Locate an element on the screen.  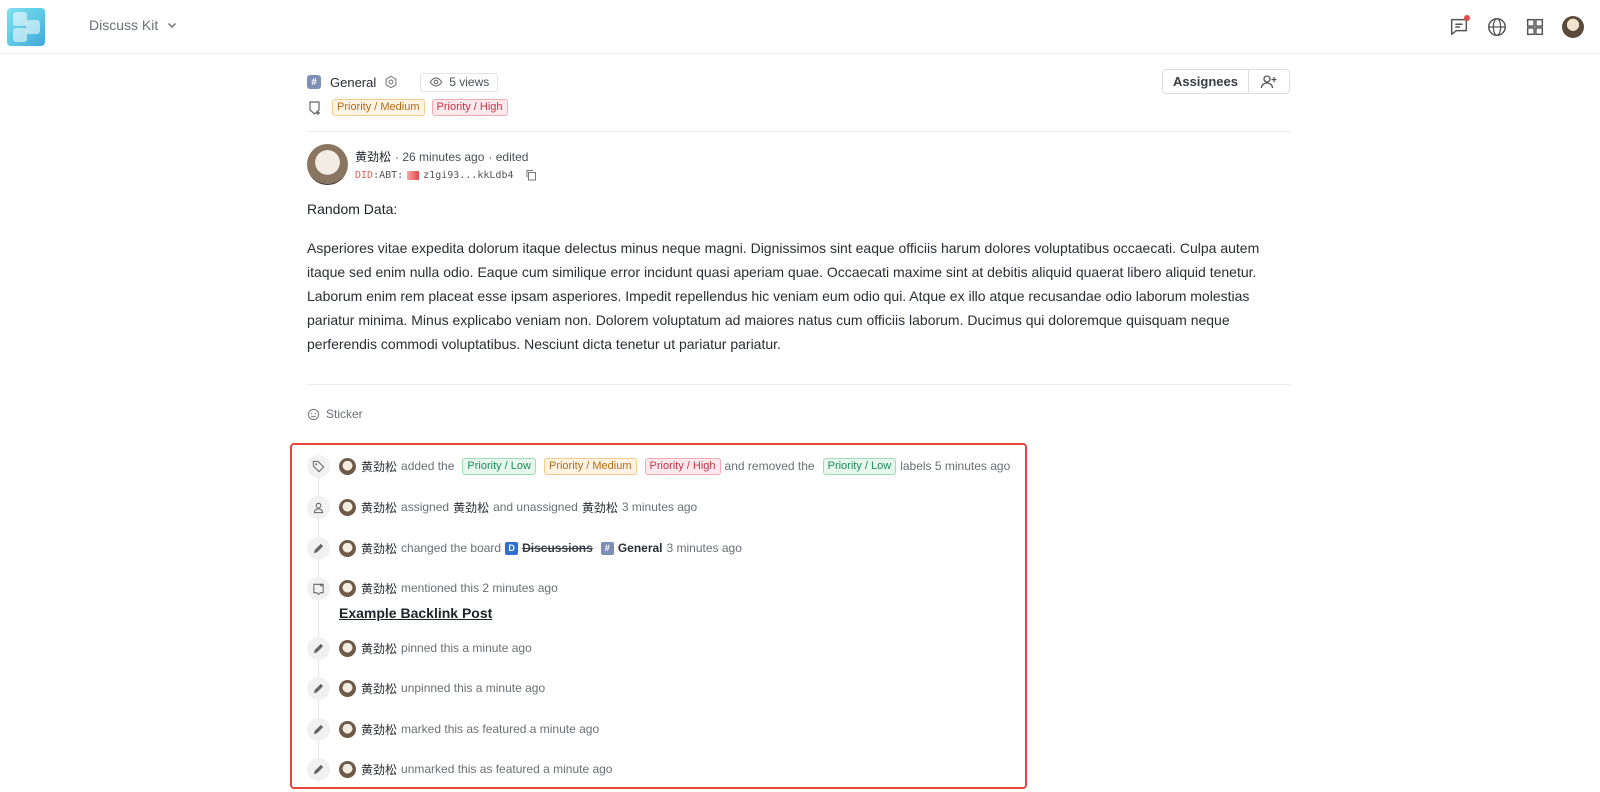
post-labels: Priority / Medium Priority / High is located at coordinates (407, 107).